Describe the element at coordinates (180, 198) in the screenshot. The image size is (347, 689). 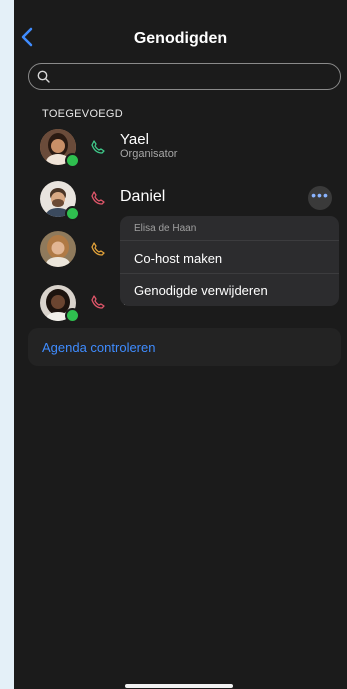
I see `participant-row-daniel: Daniel` at that location.